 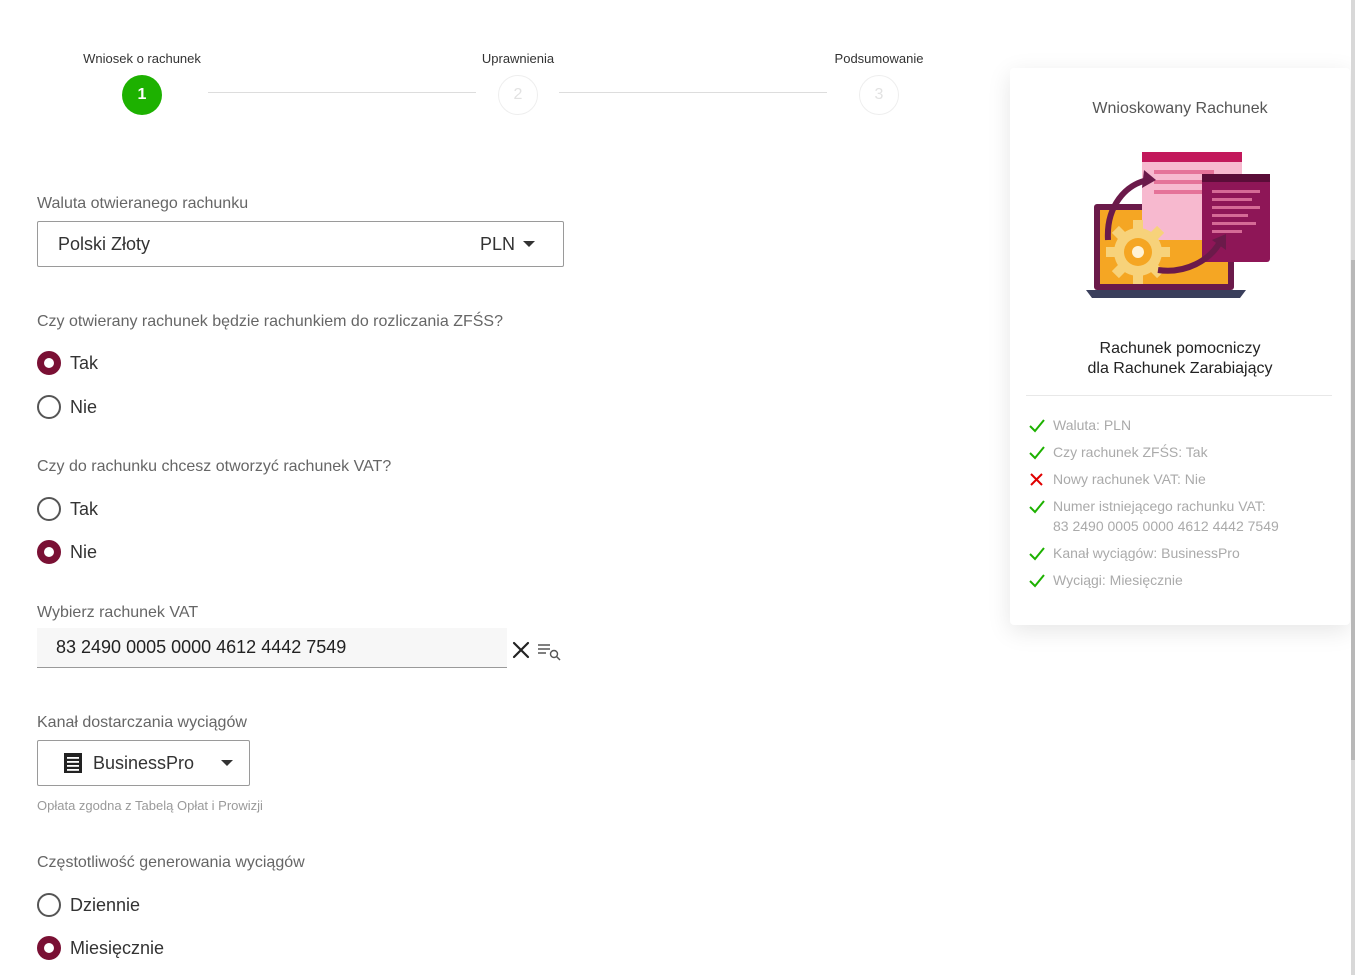 I want to click on frequency-option-miesiecznie: Miesięcznie, so click(x=100, y=948).